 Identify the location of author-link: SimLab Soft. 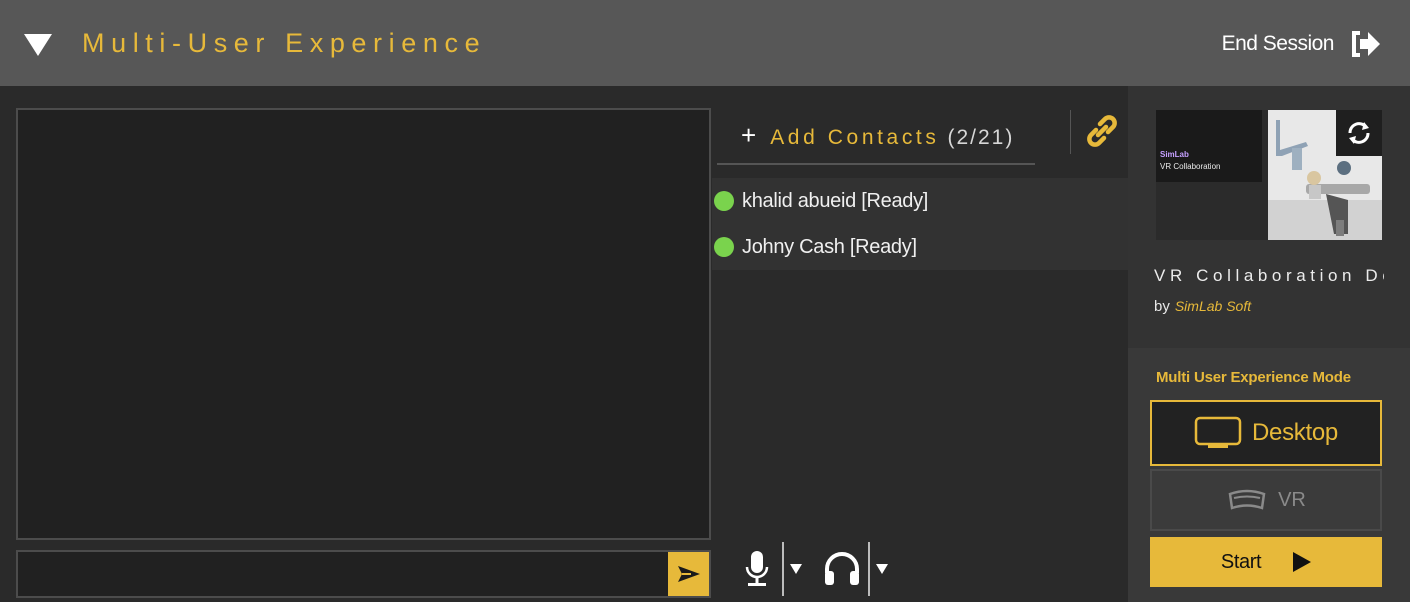
(1213, 306).